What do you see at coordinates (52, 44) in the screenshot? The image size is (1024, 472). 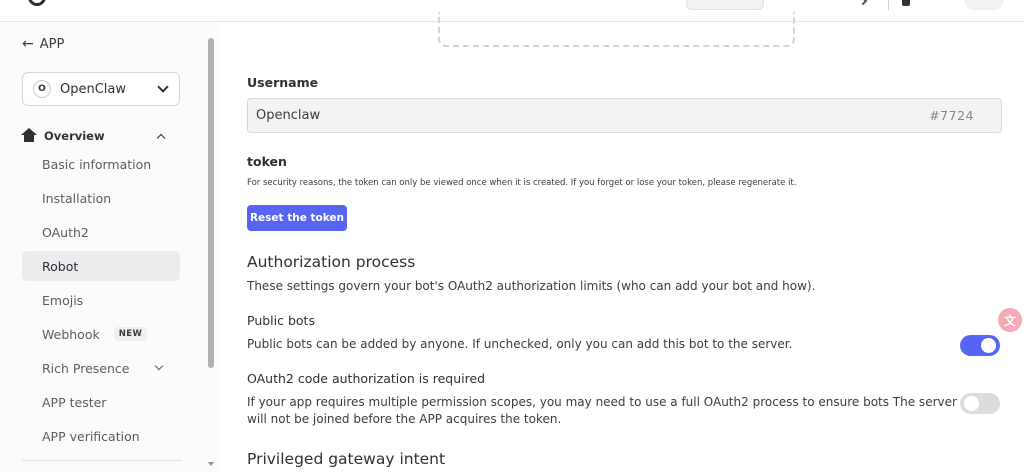 I see `back-link-label: APP` at bounding box center [52, 44].